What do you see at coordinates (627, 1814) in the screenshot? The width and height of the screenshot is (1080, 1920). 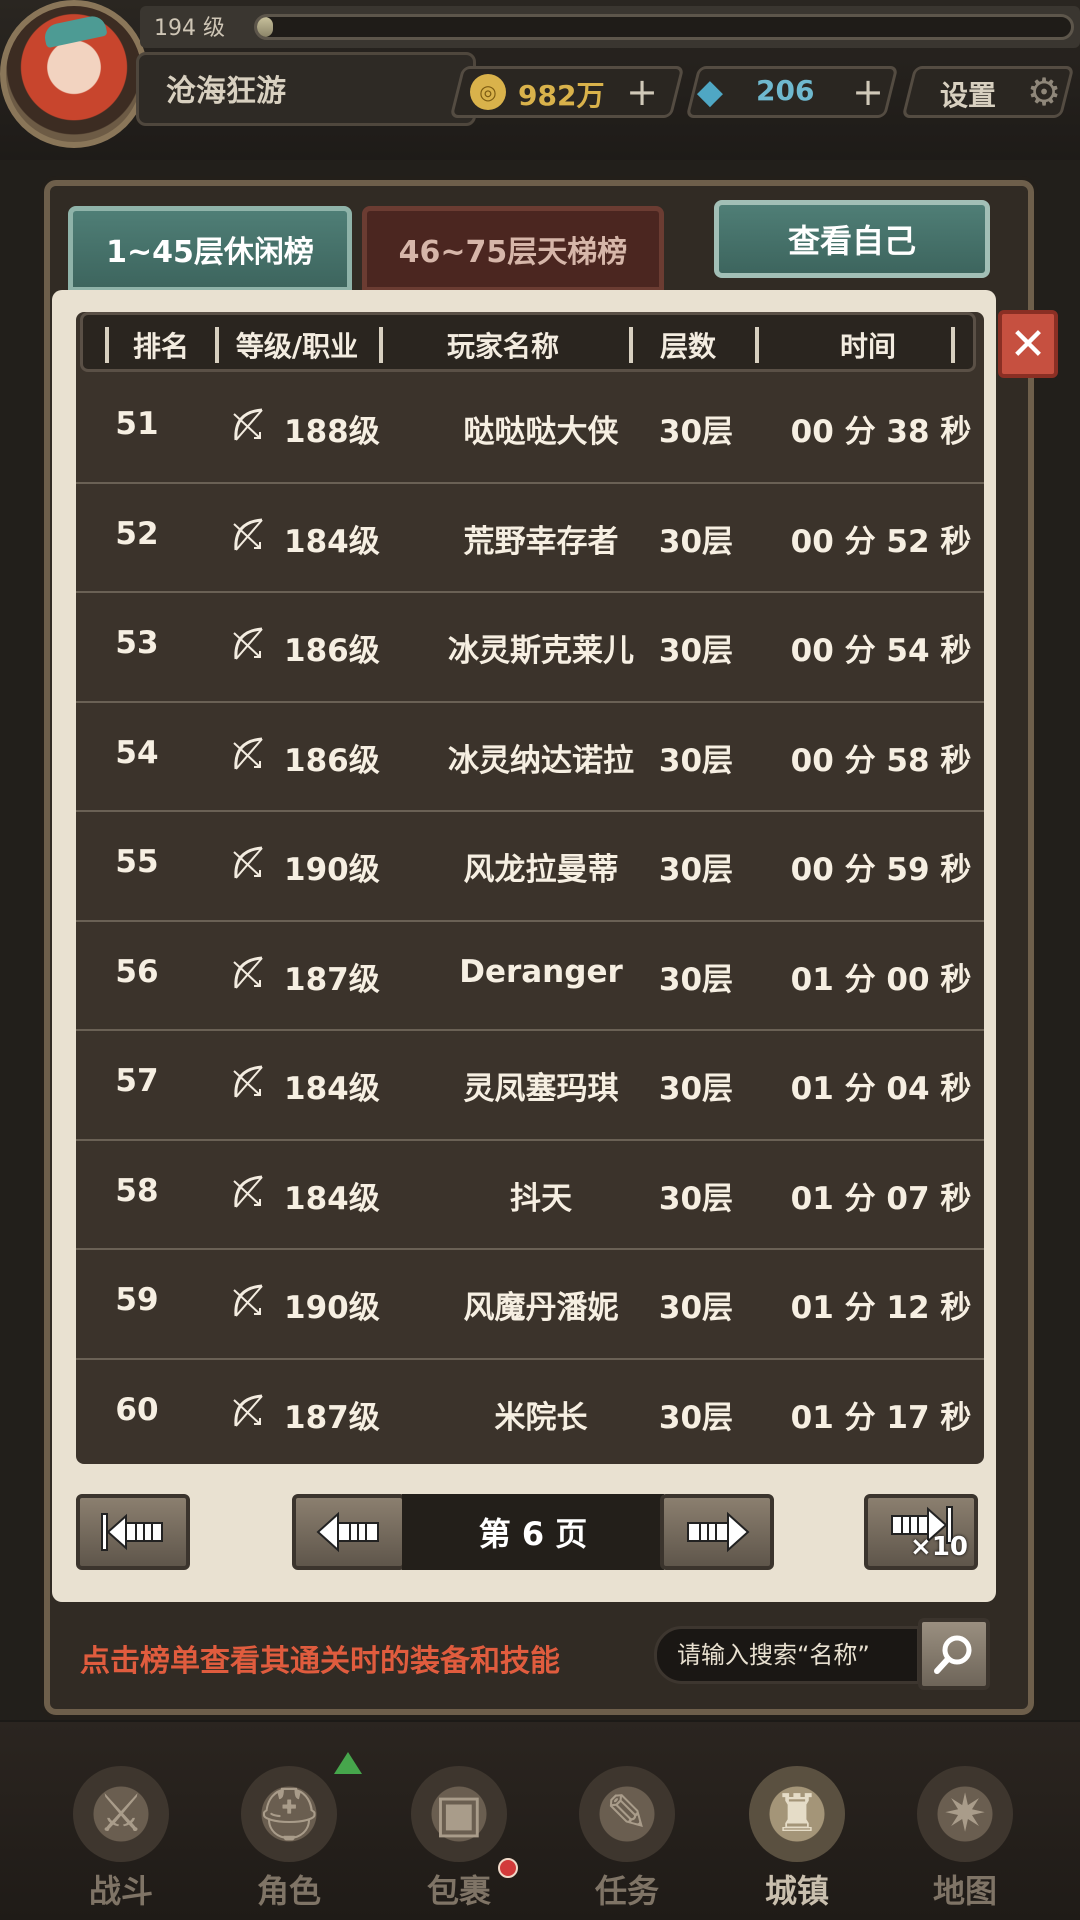 I see `scroll-icon: ✎` at bounding box center [627, 1814].